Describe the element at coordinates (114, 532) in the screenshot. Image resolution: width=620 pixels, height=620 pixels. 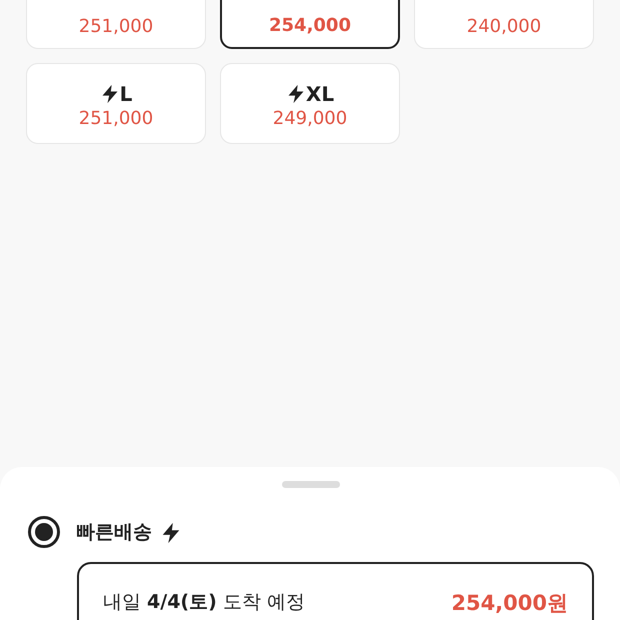
I see `delivery-option-label: 빠른배송` at that location.